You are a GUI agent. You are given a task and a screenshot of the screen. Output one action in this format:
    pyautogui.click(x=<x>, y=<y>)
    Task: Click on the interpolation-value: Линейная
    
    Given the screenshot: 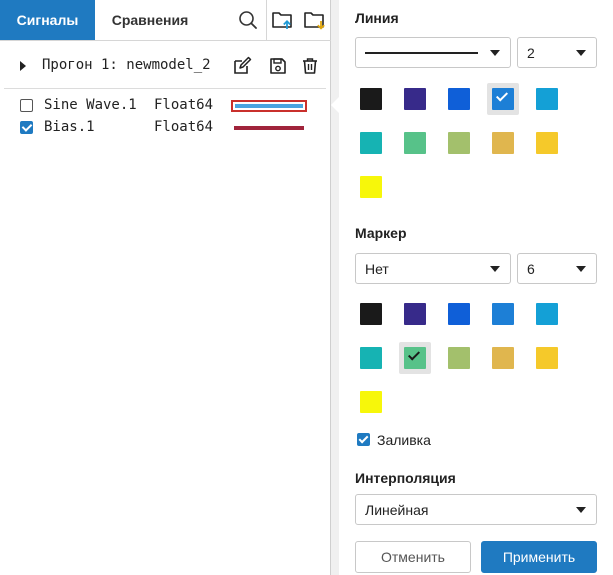 What is the action you would take?
    pyautogui.click(x=397, y=510)
    